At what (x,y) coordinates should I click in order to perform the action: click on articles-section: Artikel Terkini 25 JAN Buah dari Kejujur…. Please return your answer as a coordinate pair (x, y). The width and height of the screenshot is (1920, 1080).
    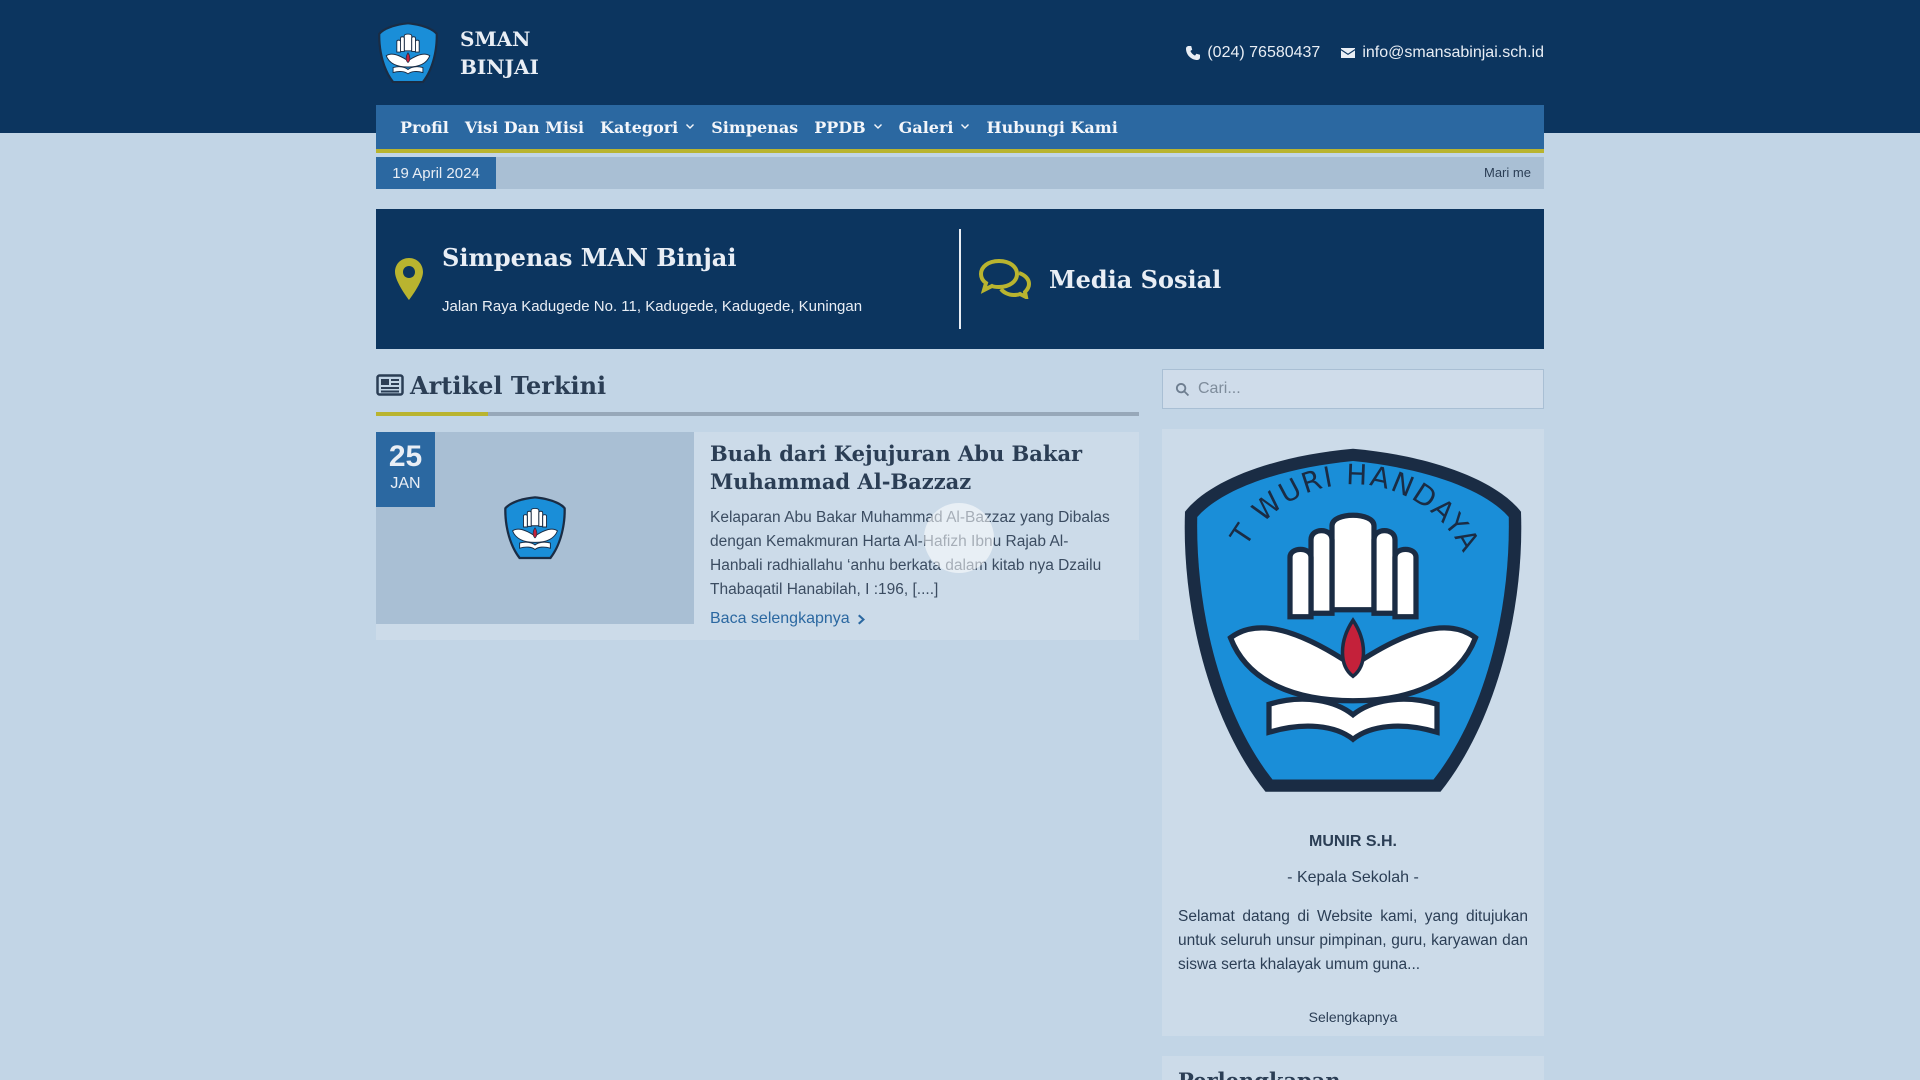
    Looking at the image, I should click on (757, 505).